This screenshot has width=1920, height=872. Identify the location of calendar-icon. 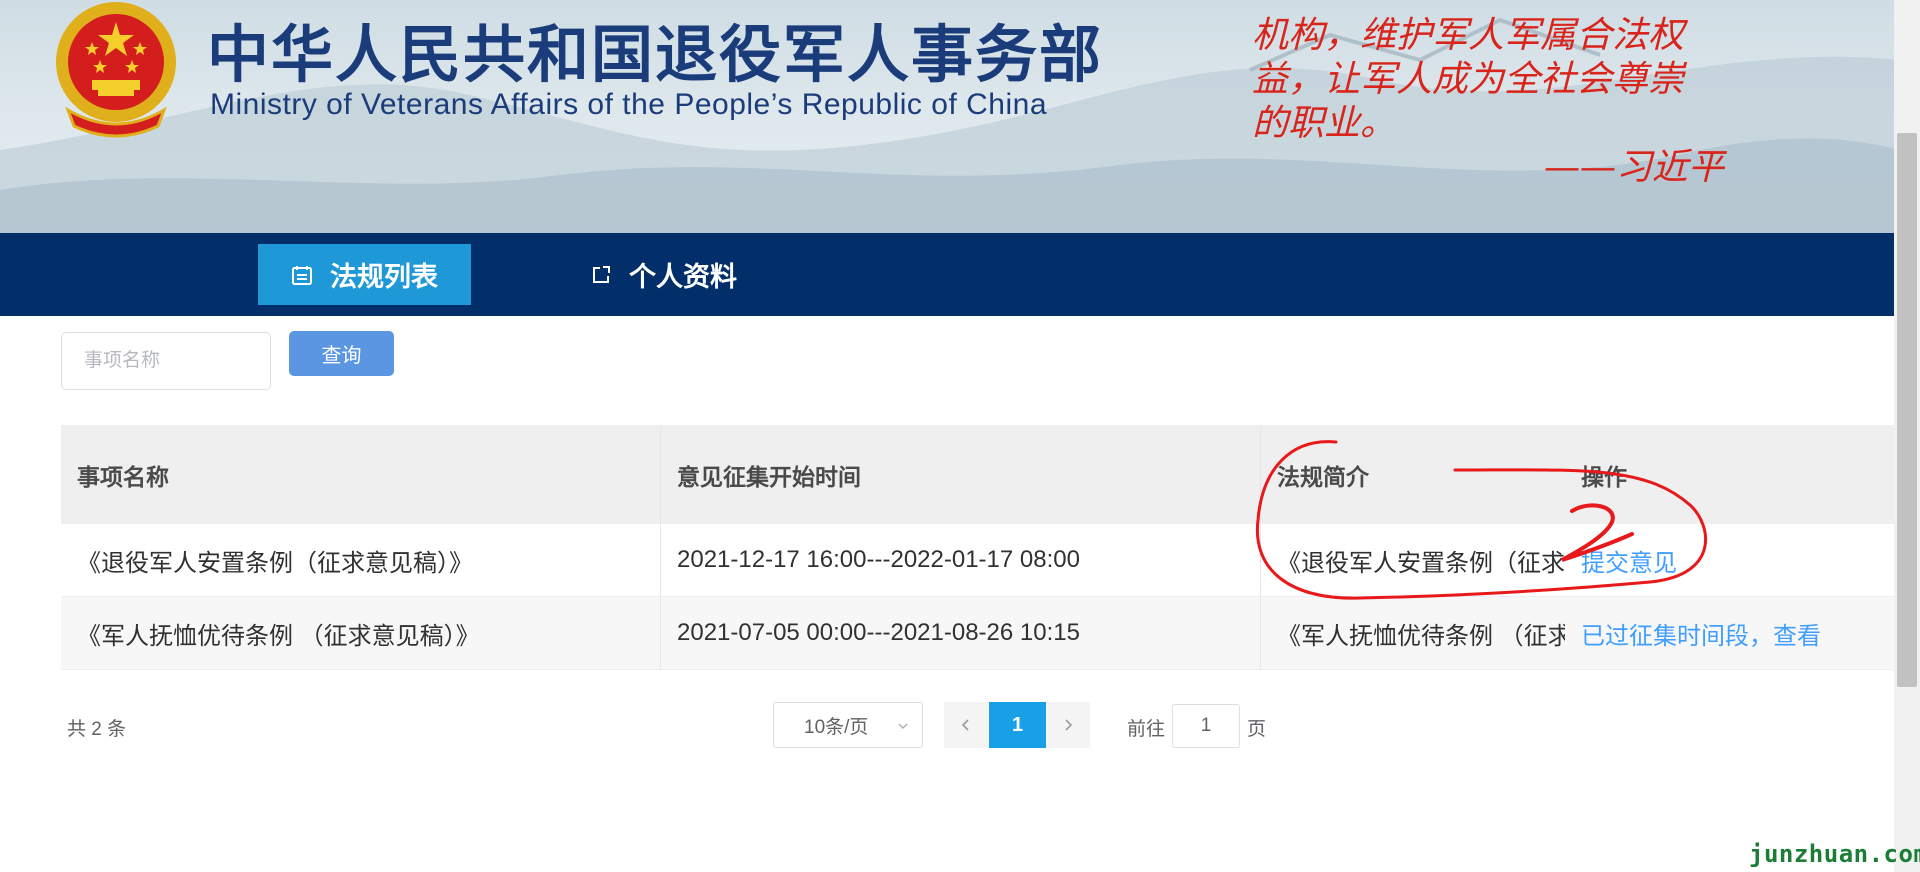
(302, 275).